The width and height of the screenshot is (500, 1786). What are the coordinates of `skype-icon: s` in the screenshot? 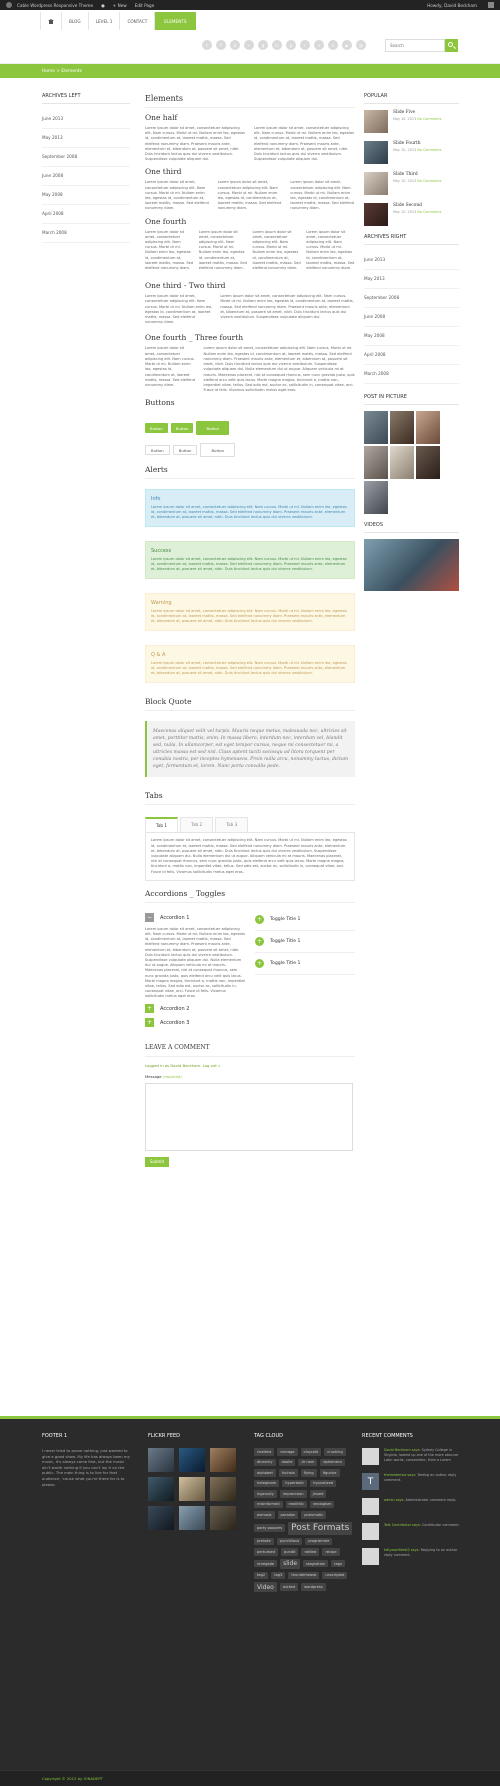 It's located at (319, 45).